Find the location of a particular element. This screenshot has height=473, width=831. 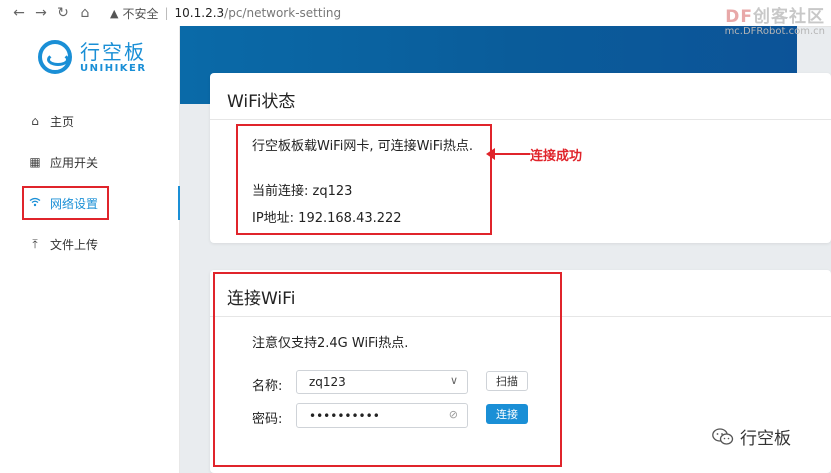

wifi-status-title: WiFi状态 is located at coordinates (261, 102).